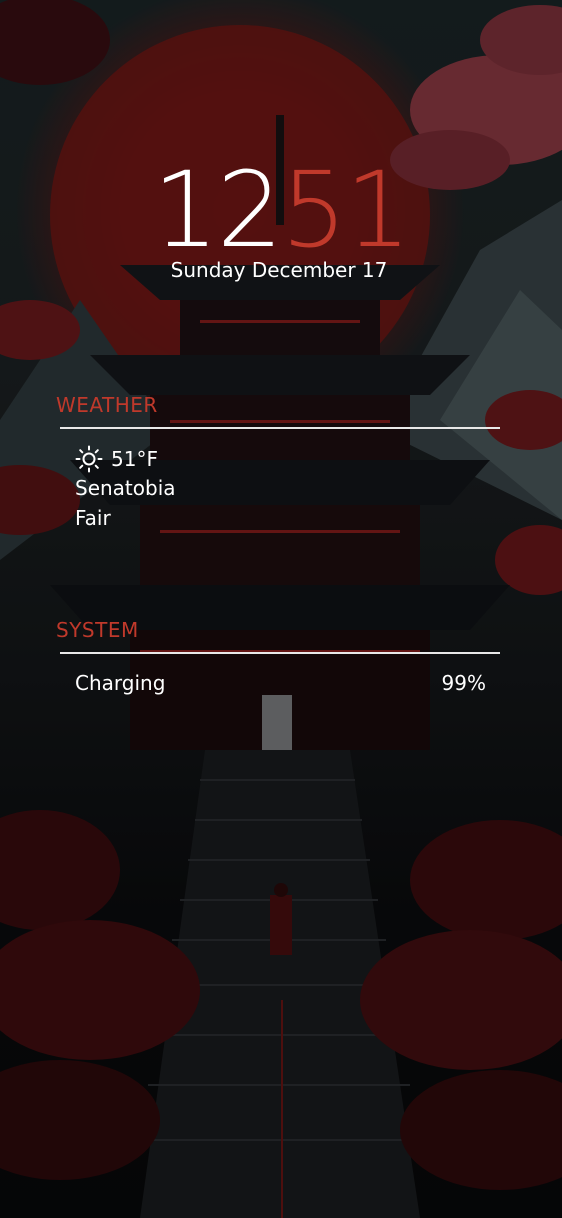  What do you see at coordinates (89, 459) in the screenshot?
I see `sun-icon` at bounding box center [89, 459].